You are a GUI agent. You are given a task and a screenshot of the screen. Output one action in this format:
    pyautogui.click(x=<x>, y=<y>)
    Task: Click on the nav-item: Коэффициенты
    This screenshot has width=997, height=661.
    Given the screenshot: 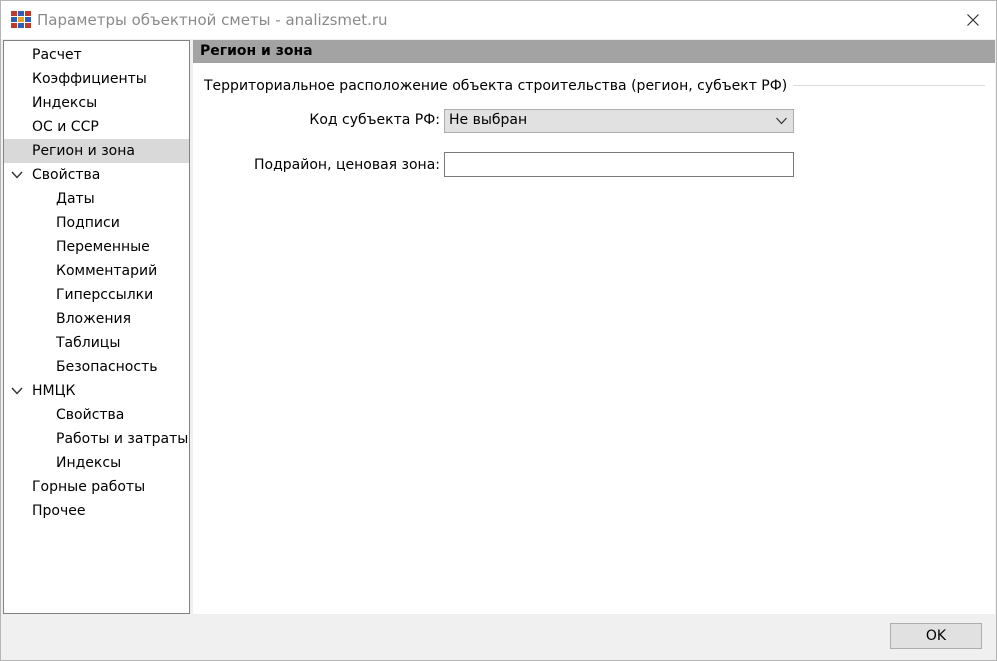 What is the action you would take?
    pyautogui.click(x=96, y=79)
    